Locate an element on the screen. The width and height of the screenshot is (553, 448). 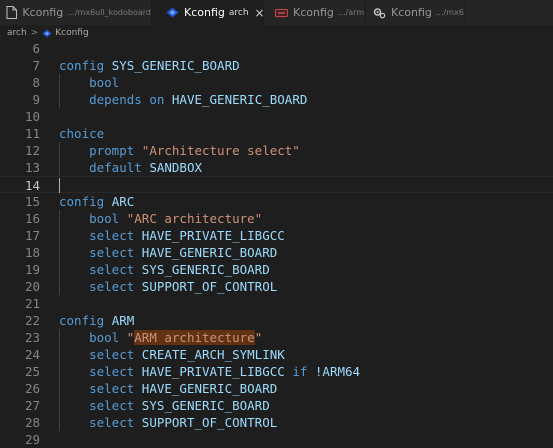
line-code: config ARC is located at coordinates (96, 201).